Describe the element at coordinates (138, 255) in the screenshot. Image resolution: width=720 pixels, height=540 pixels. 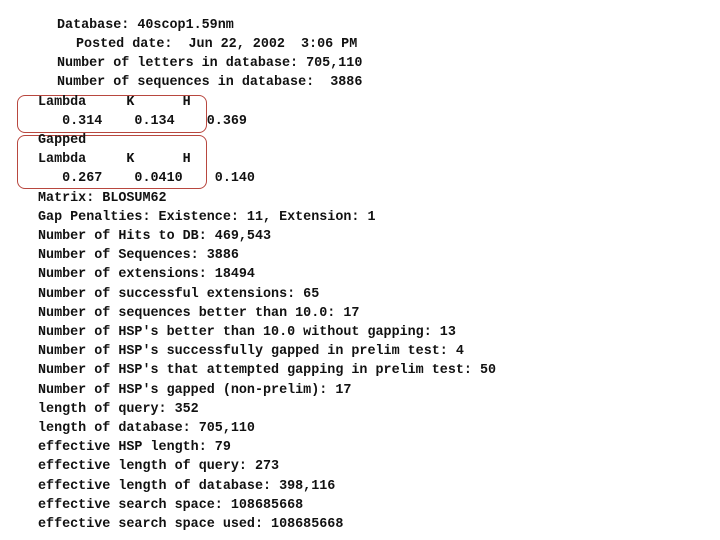
I see `stat-line: Number of Sequences: 3886` at that location.